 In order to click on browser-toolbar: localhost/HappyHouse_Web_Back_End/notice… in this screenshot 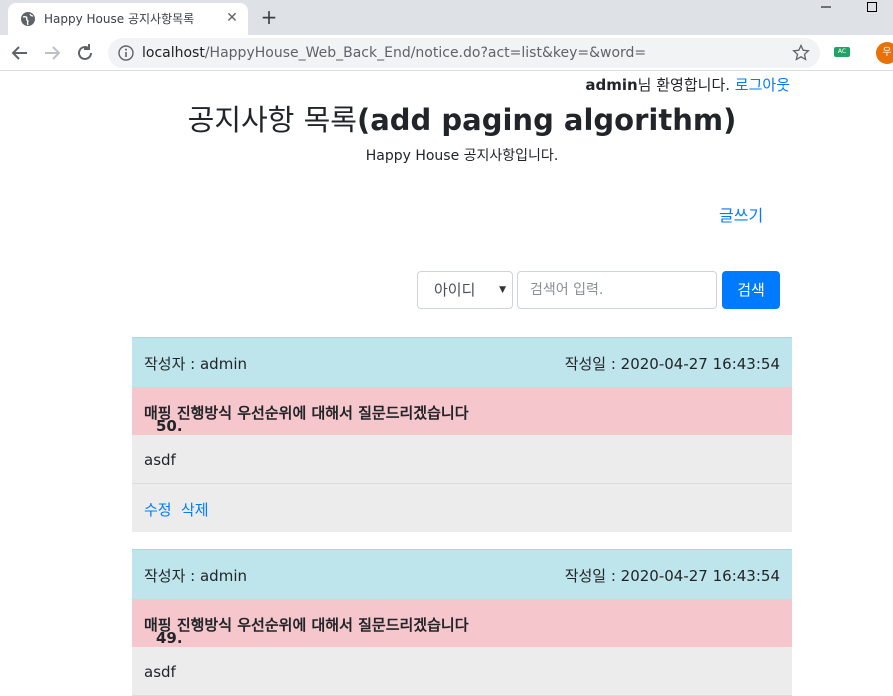, I will do `click(446, 53)`.